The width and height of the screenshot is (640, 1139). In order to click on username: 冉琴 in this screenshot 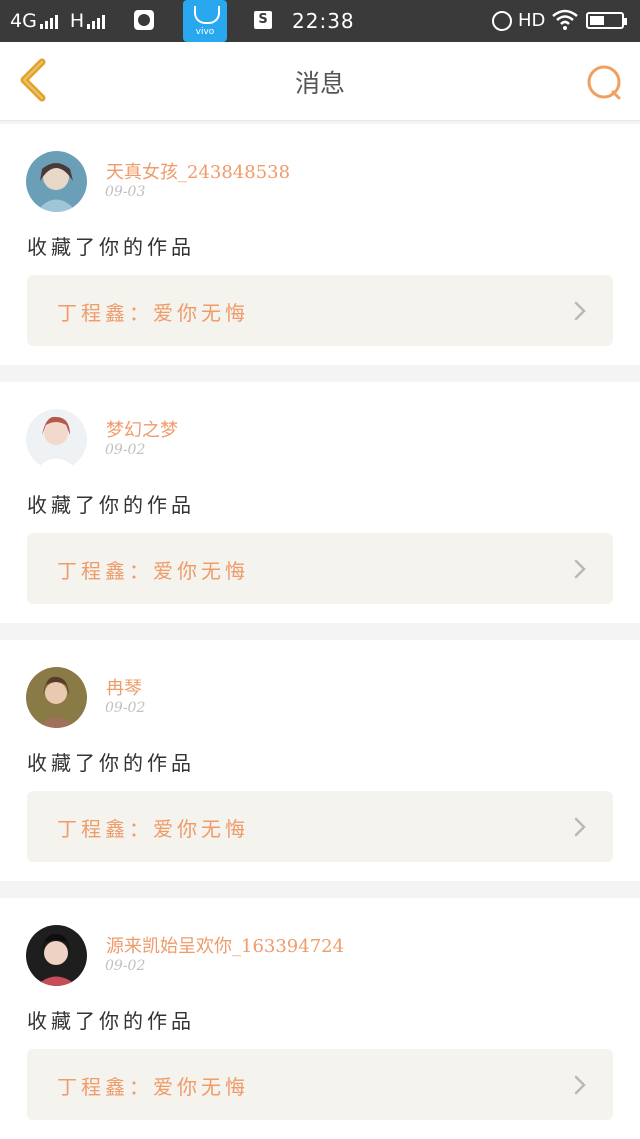, I will do `click(124, 687)`.